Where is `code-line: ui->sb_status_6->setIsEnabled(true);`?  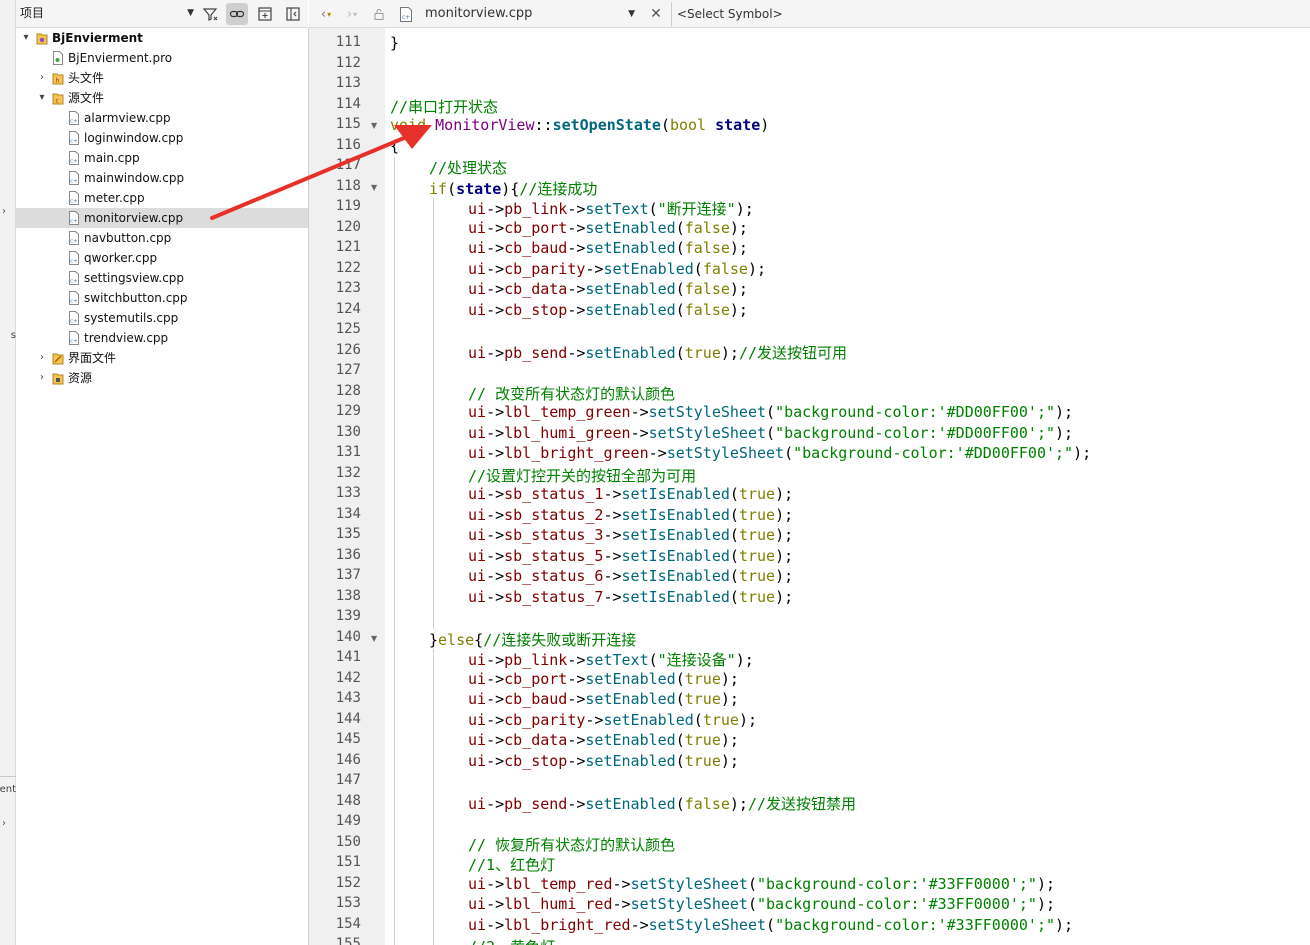
code-line: ui->sb_status_6->setIsEnabled(true); is located at coordinates (630, 576).